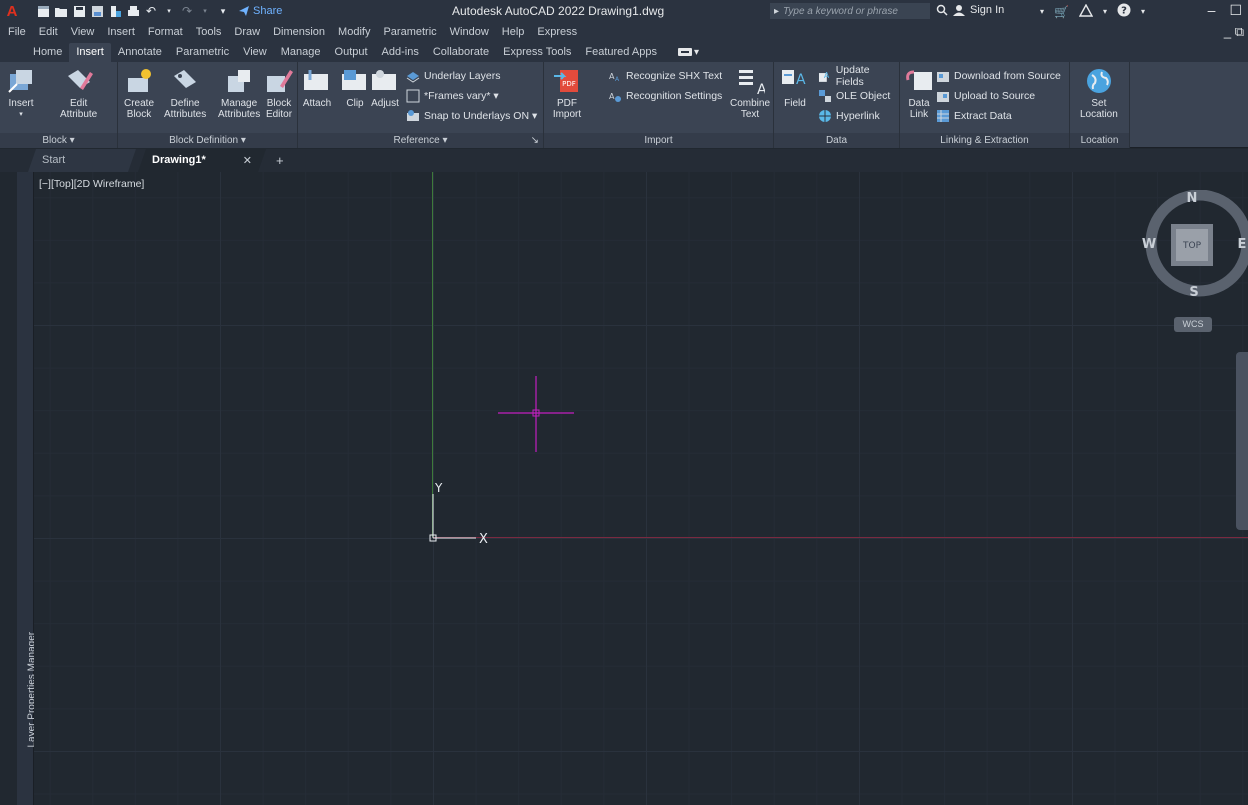  I want to click on application-menu-button: A, so click(12, 11).